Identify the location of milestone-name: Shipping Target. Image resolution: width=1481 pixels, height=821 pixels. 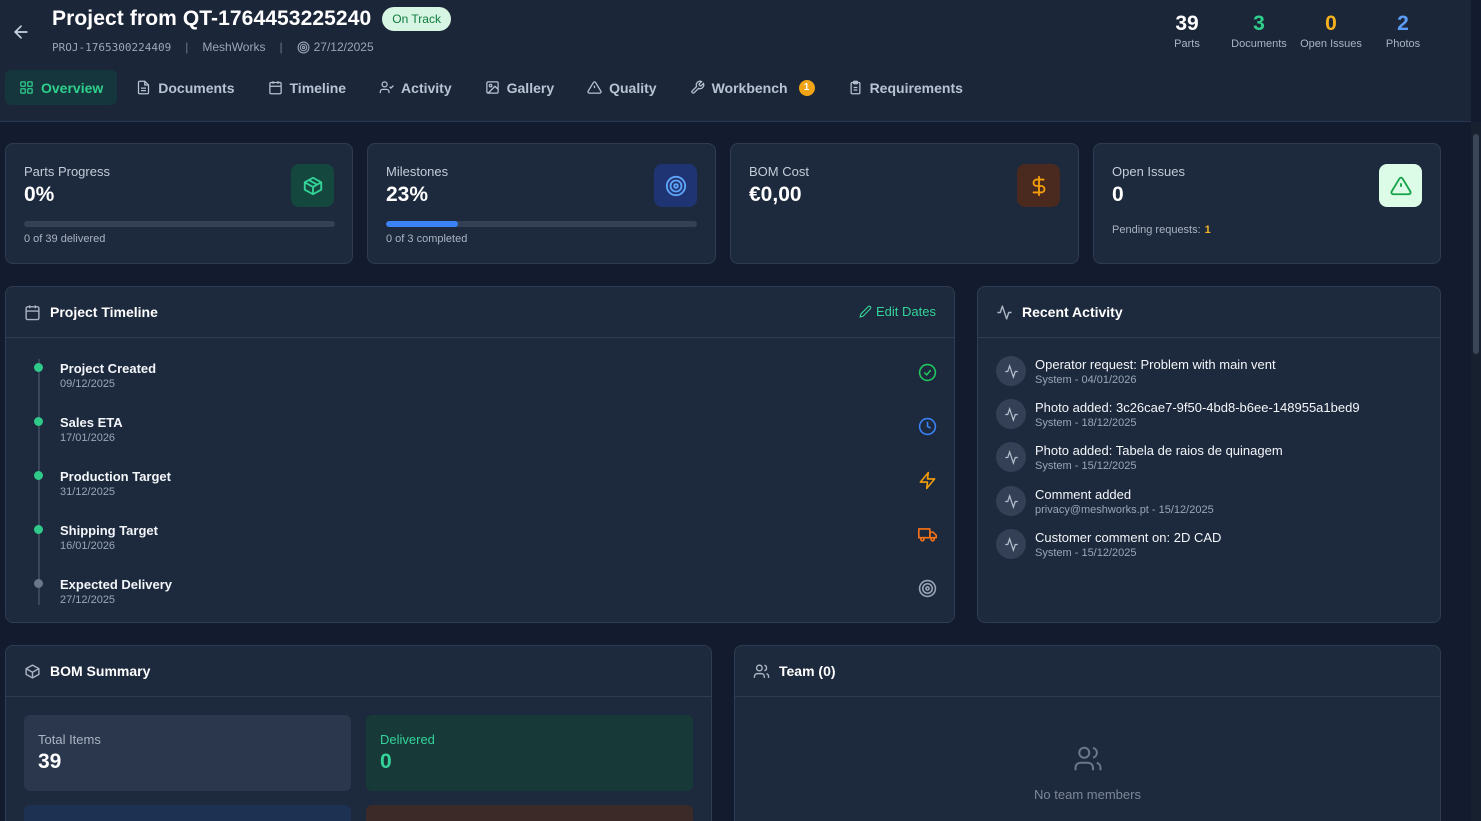
(109, 530).